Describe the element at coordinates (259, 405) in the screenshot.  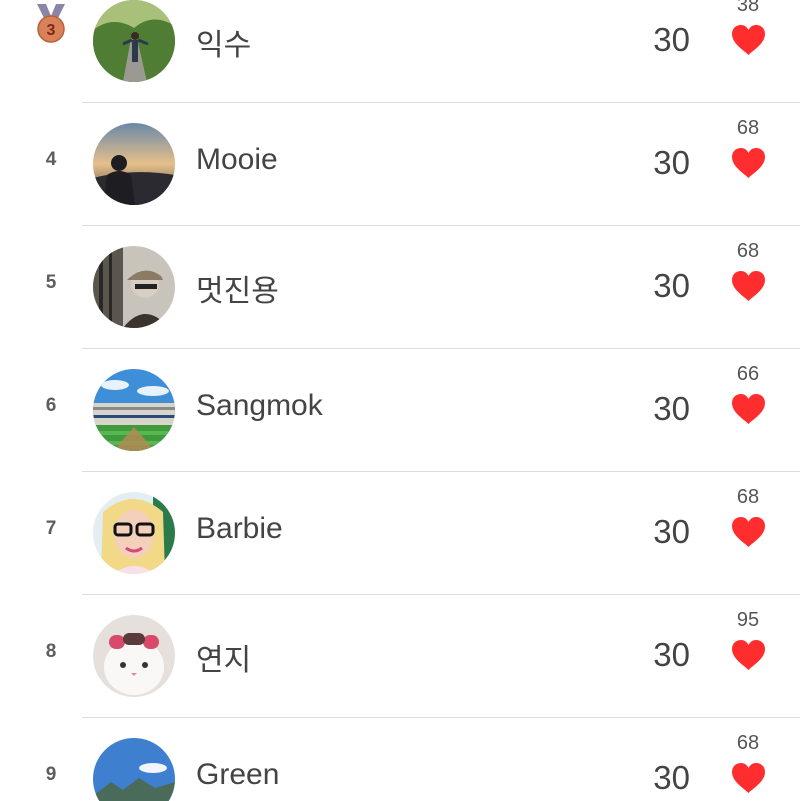
I see `user-name: Sangmok` at that location.